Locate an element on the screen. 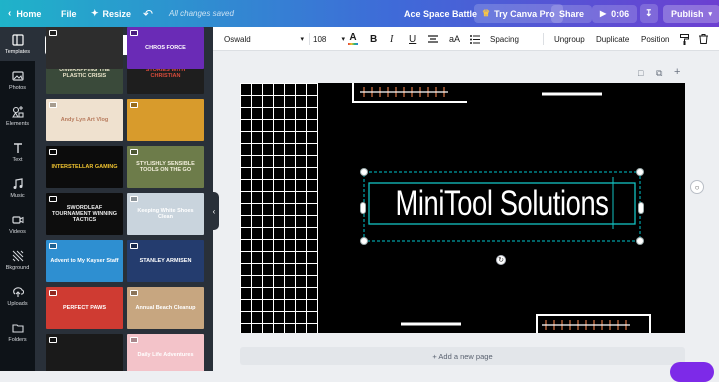  letter-case-button: aA is located at coordinates (454, 39).